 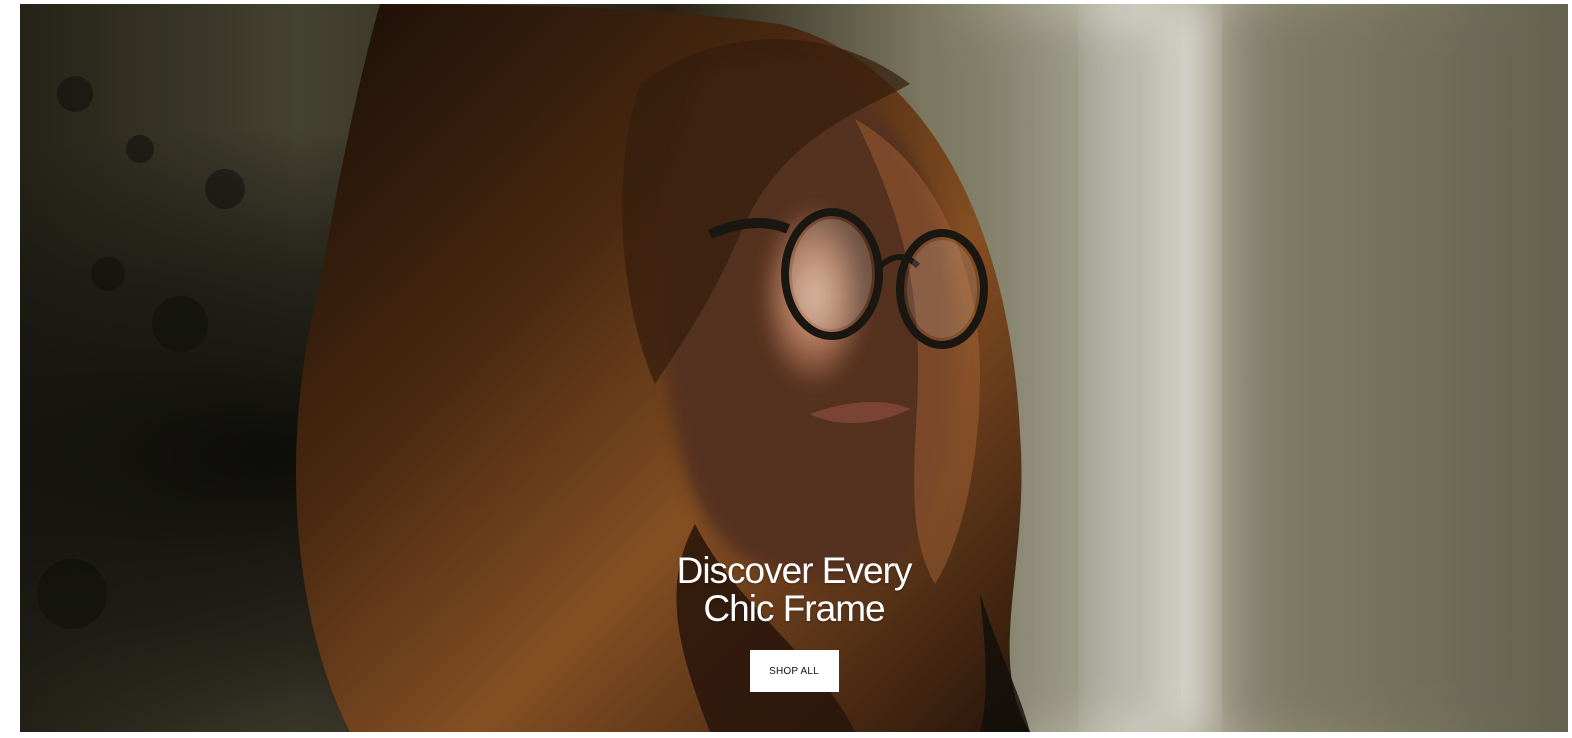 I want to click on hero-title-line-1: Discover Every, so click(x=794, y=570).